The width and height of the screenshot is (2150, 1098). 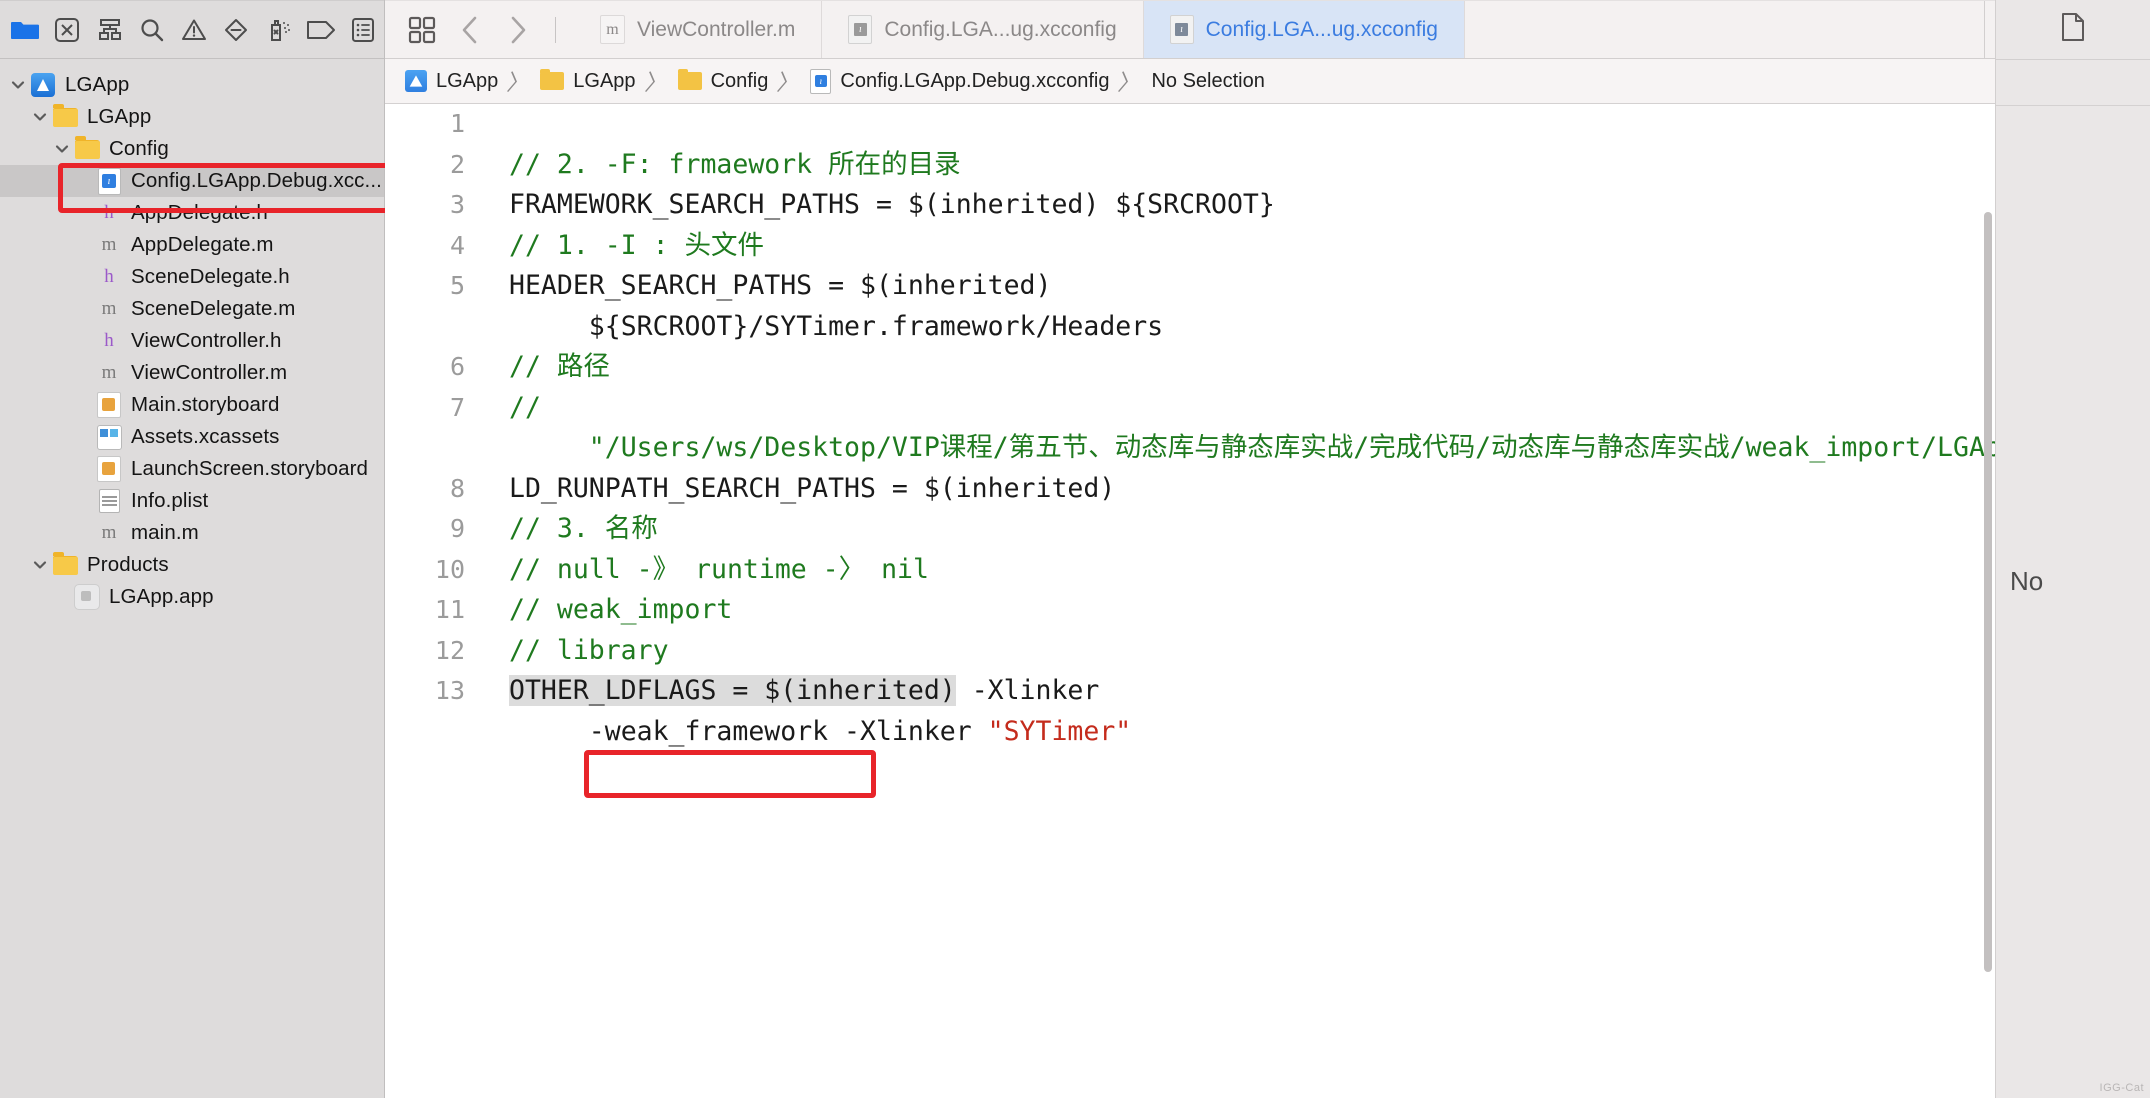 I want to click on code-segment: // library, so click(x=589, y=650).